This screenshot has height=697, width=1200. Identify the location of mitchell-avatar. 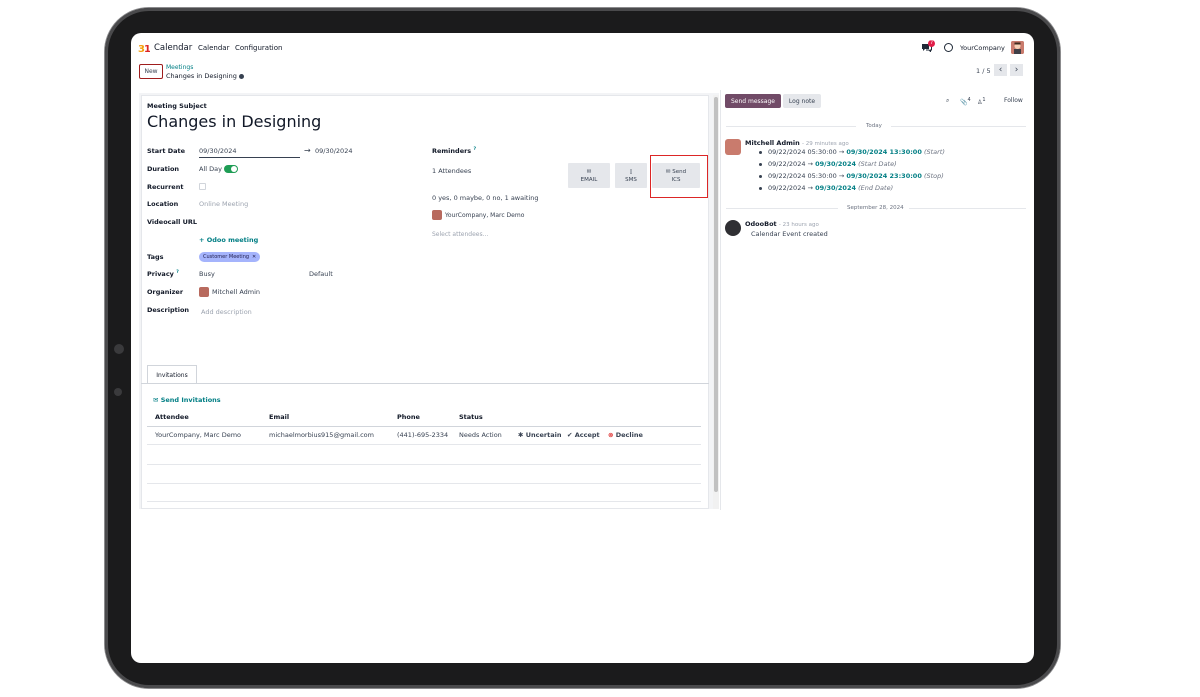
(733, 147).